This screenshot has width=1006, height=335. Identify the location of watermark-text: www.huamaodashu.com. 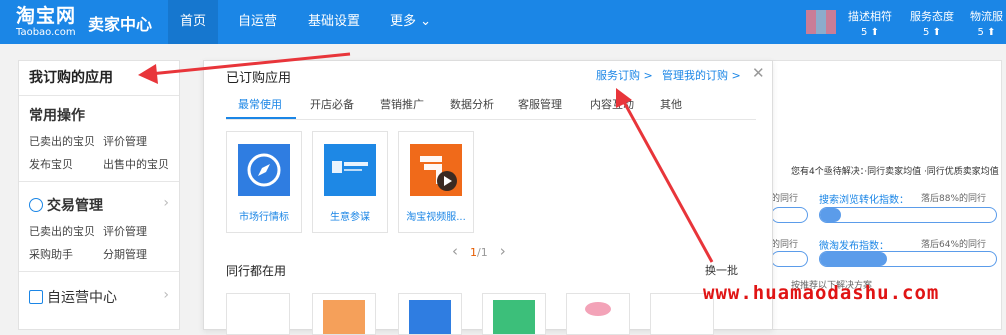
(821, 293).